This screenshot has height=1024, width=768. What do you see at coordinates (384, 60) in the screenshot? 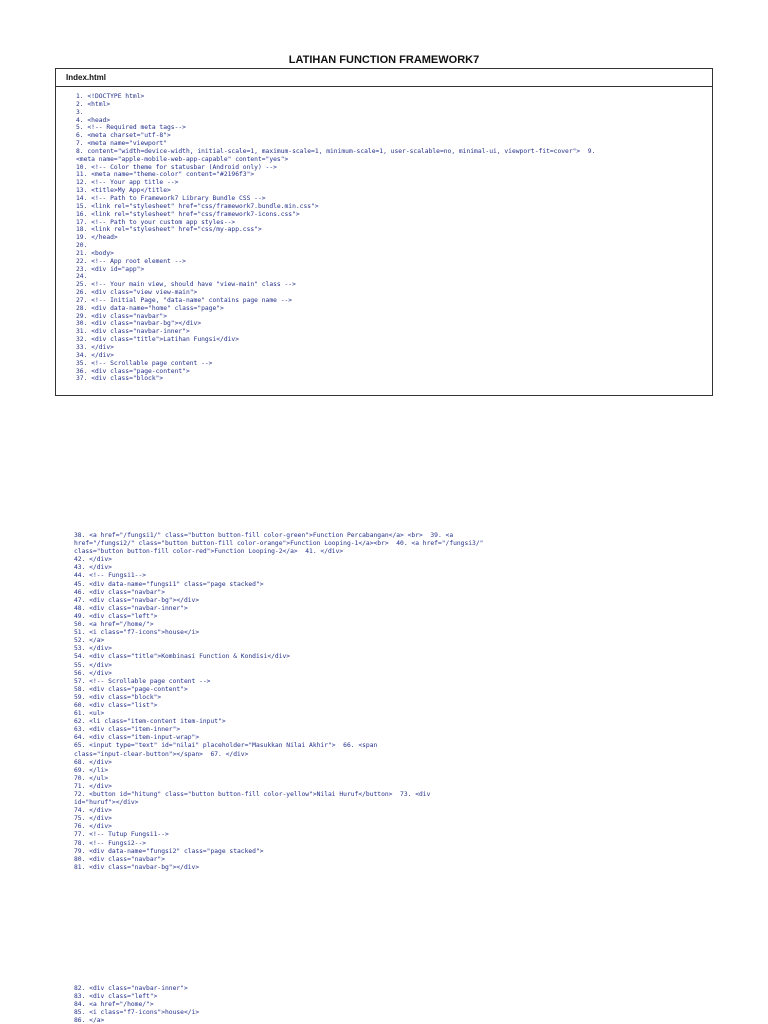
I see `document-title: LATIHAN FUNCTION FRAMEWORK7` at bounding box center [384, 60].